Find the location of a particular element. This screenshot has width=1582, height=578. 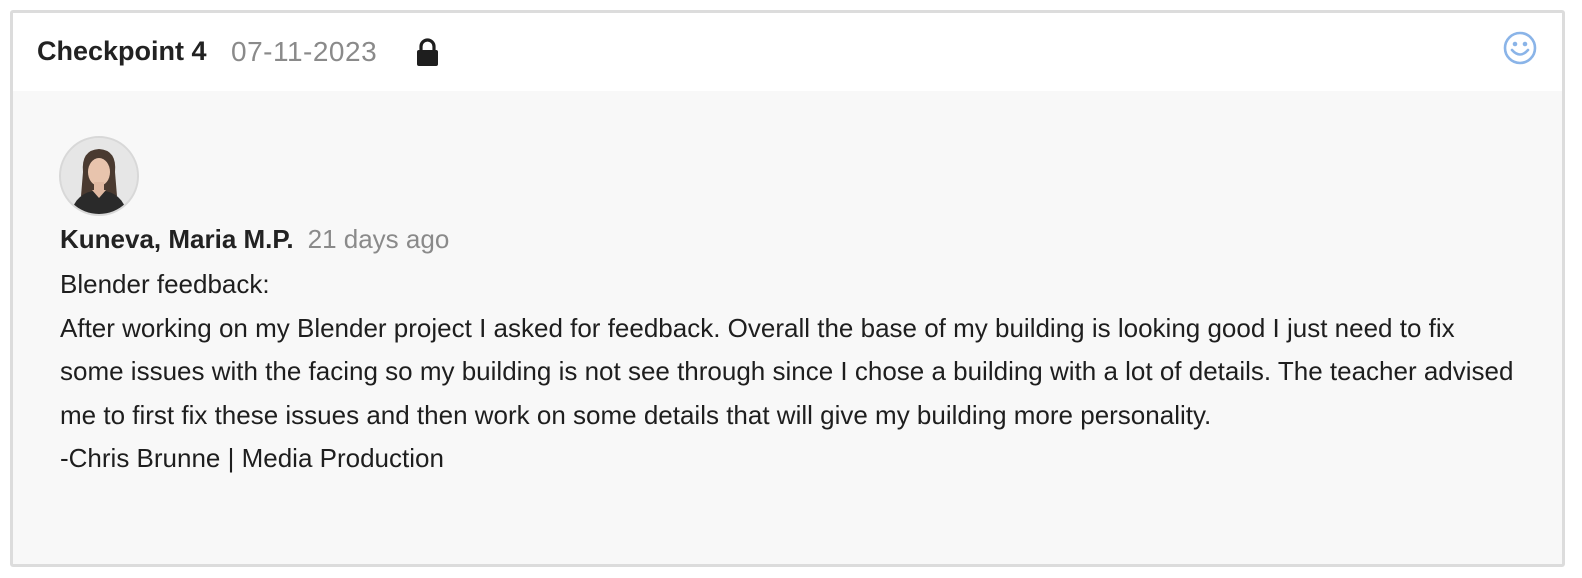

comment-meta: Kuneva, Maria M.P. 21 days ago is located at coordinates (254, 239).